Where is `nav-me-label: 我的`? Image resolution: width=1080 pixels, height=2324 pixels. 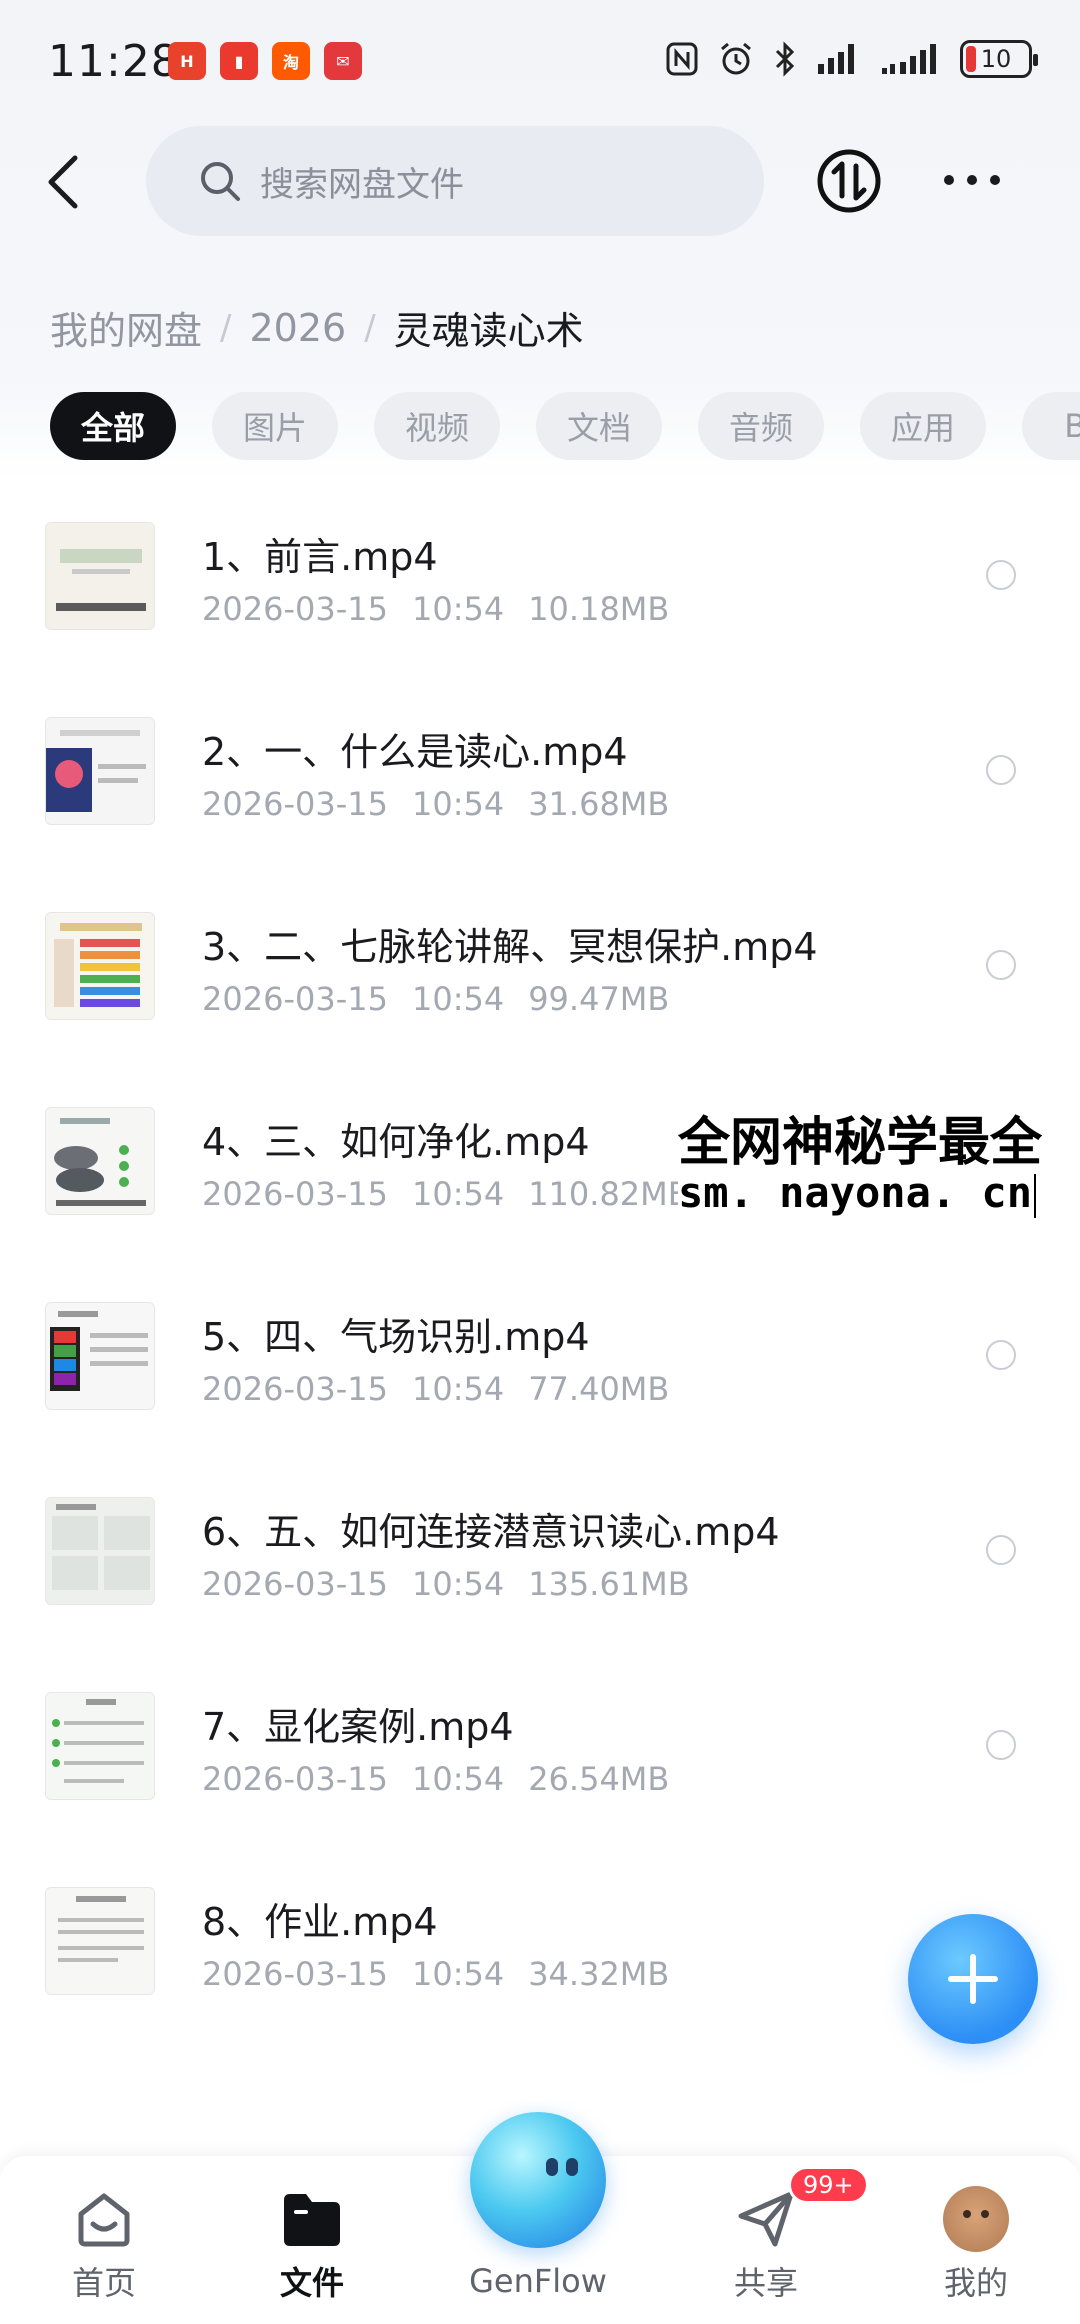 nav-me-label: 我的 is located at coordinates (975, 2283).